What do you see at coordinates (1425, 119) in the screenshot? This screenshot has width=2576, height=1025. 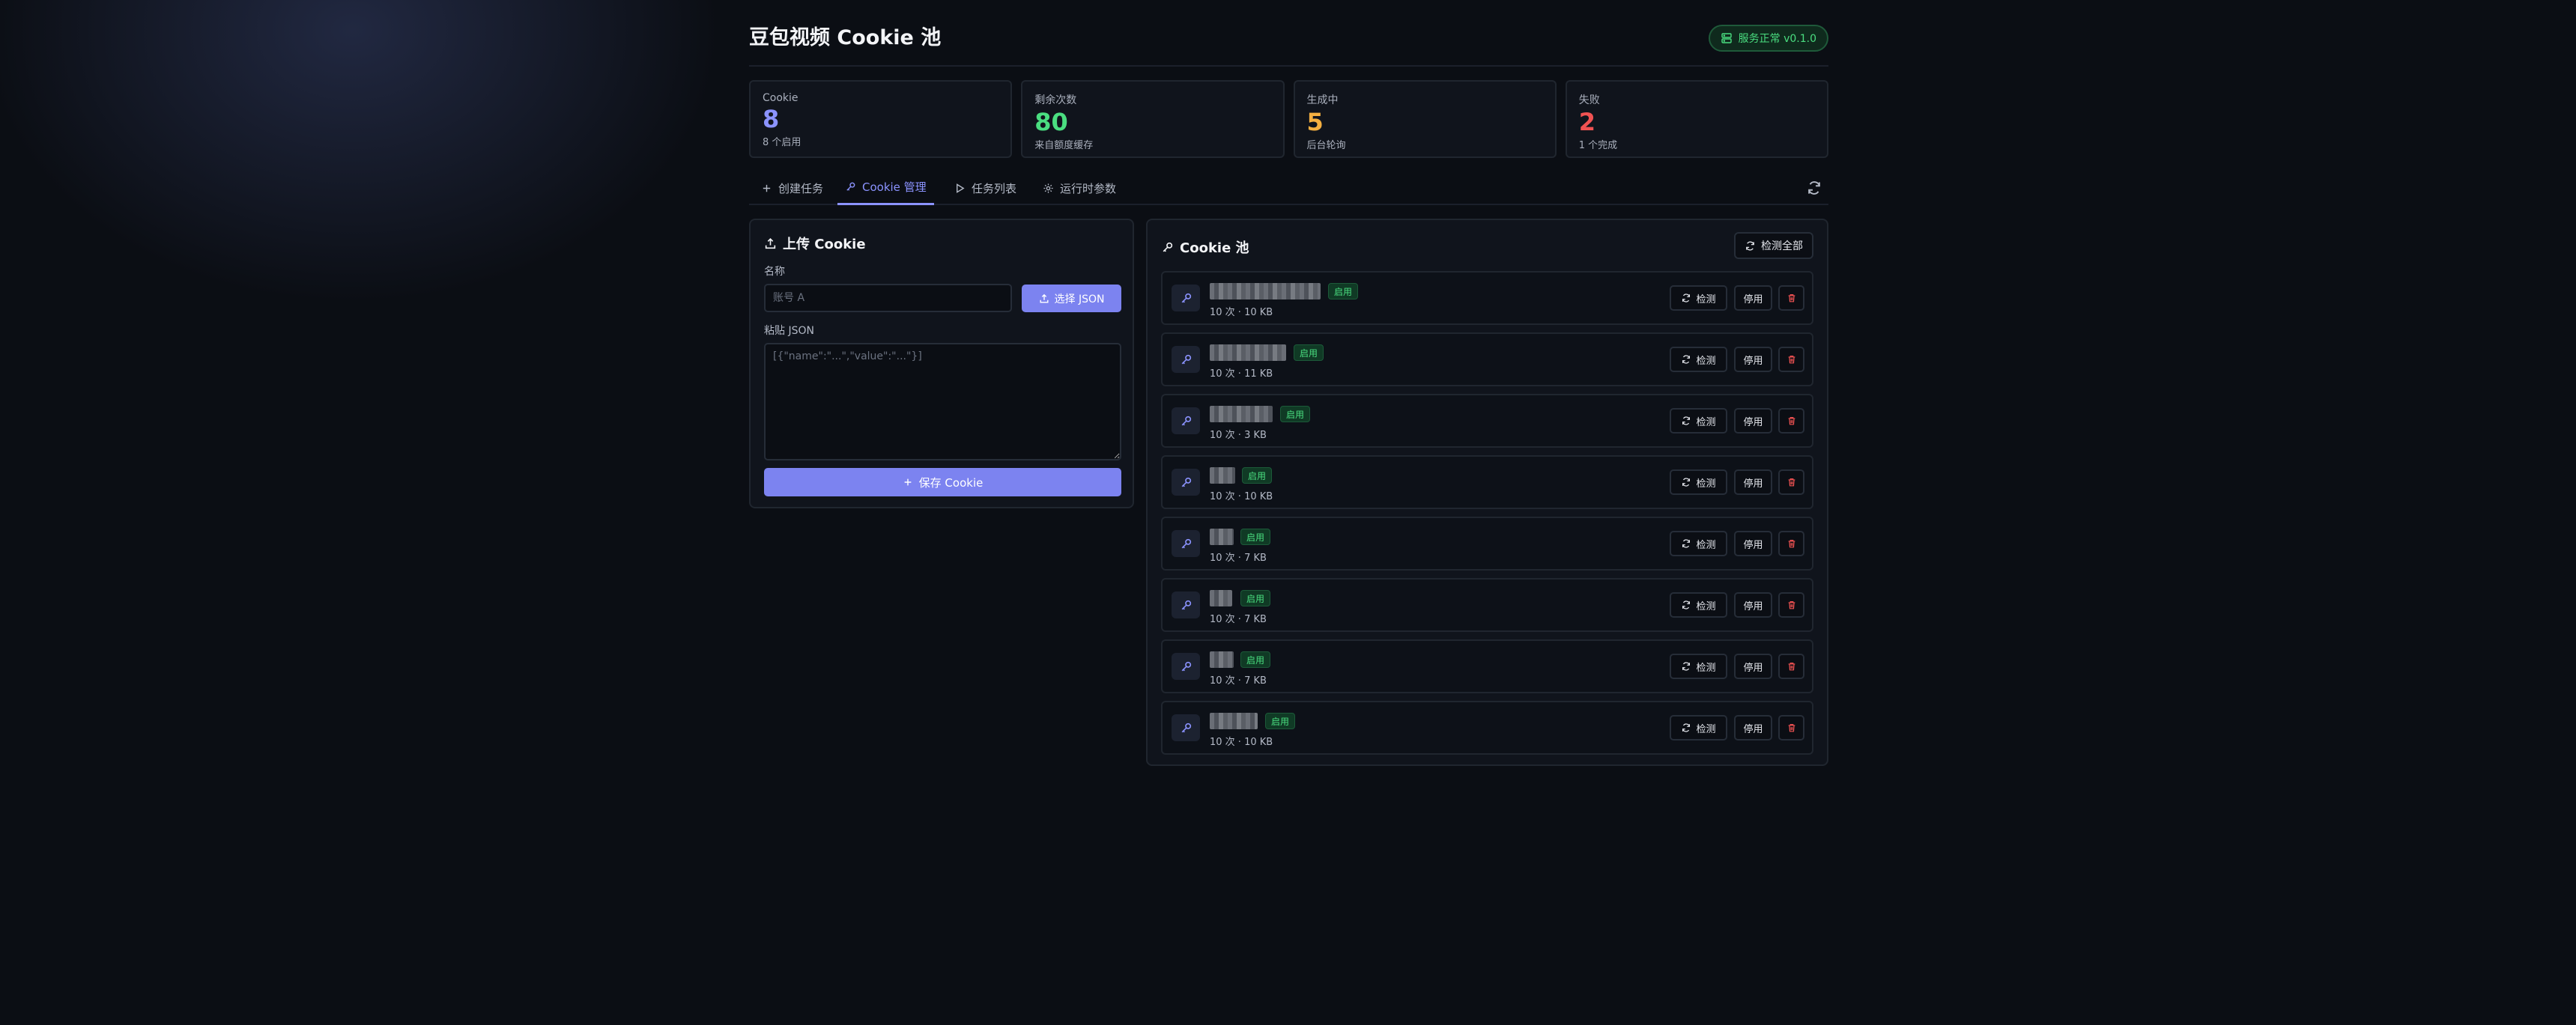 I see `stat-card-generating: 生成中 5 后台轮询` at bounding box center [1425, 119].